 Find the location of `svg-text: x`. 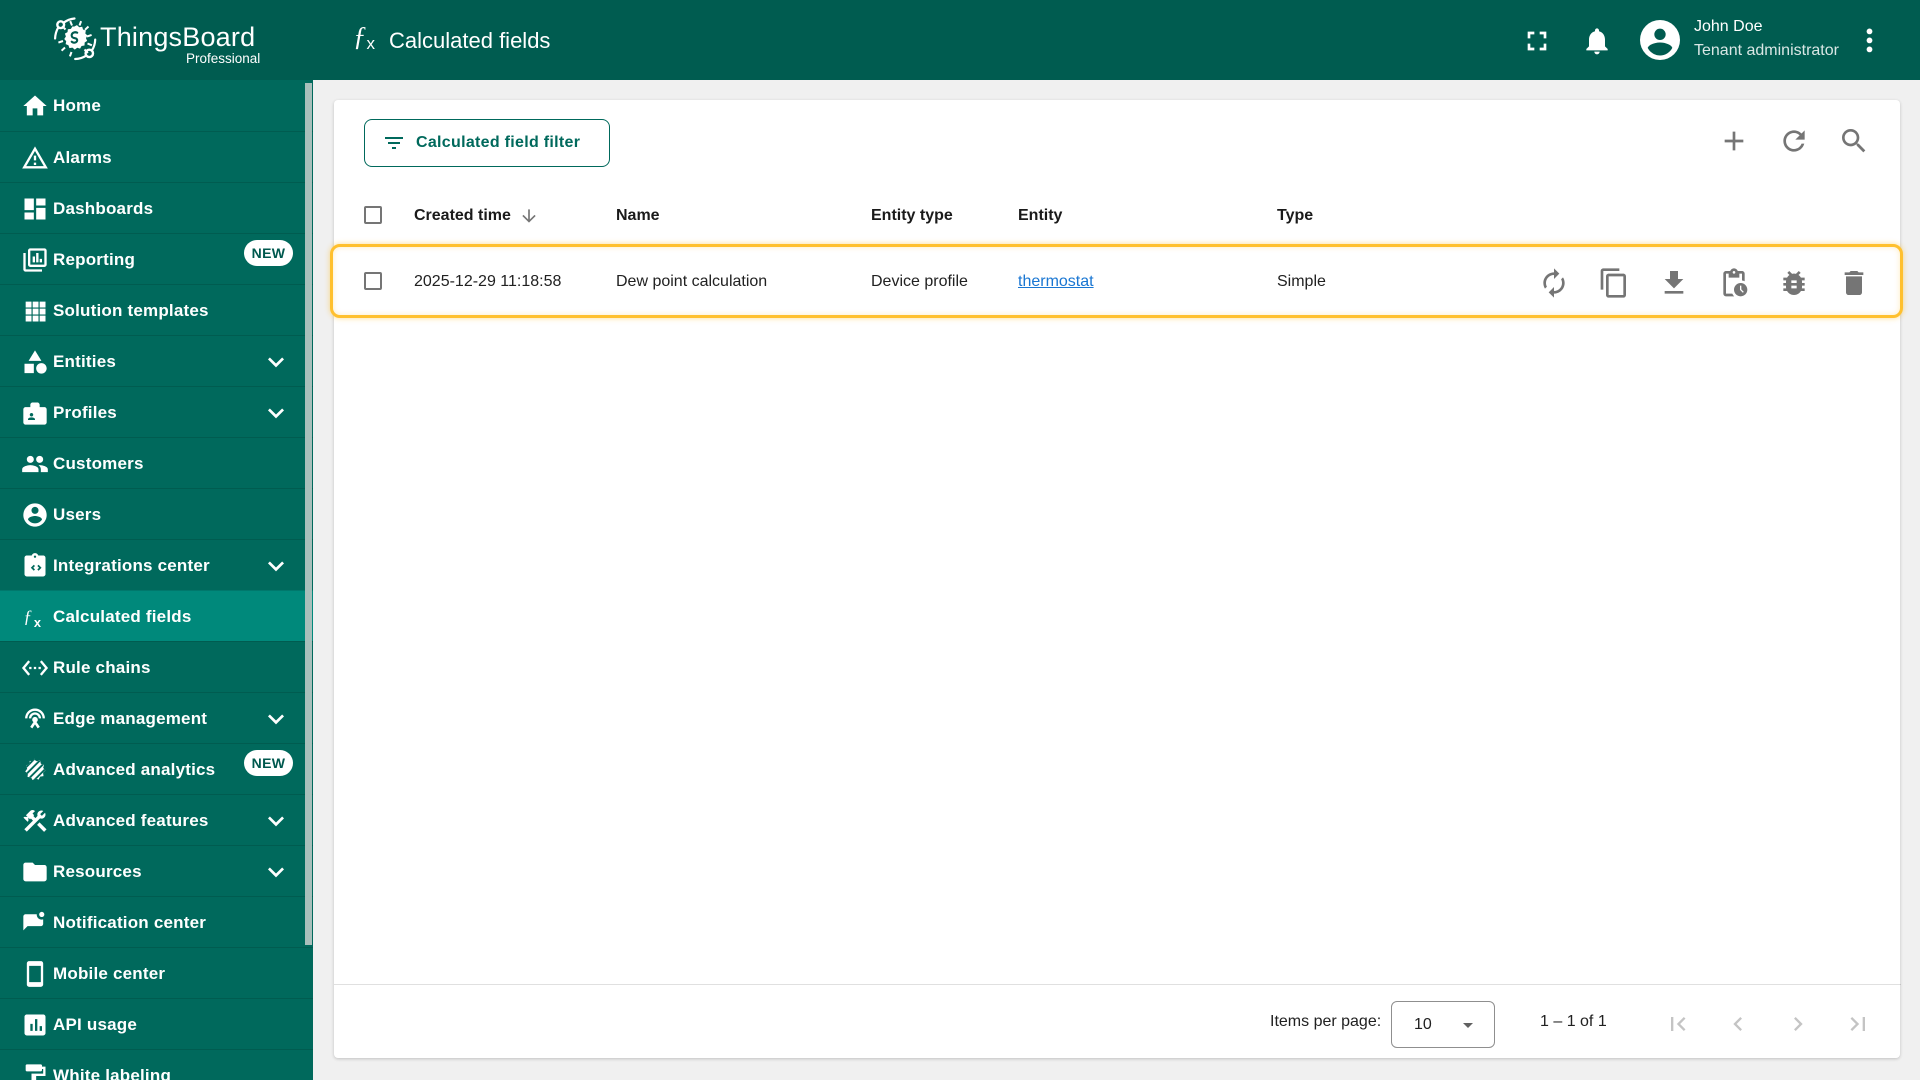

svg-text: x is located at coordinates (38, 621).